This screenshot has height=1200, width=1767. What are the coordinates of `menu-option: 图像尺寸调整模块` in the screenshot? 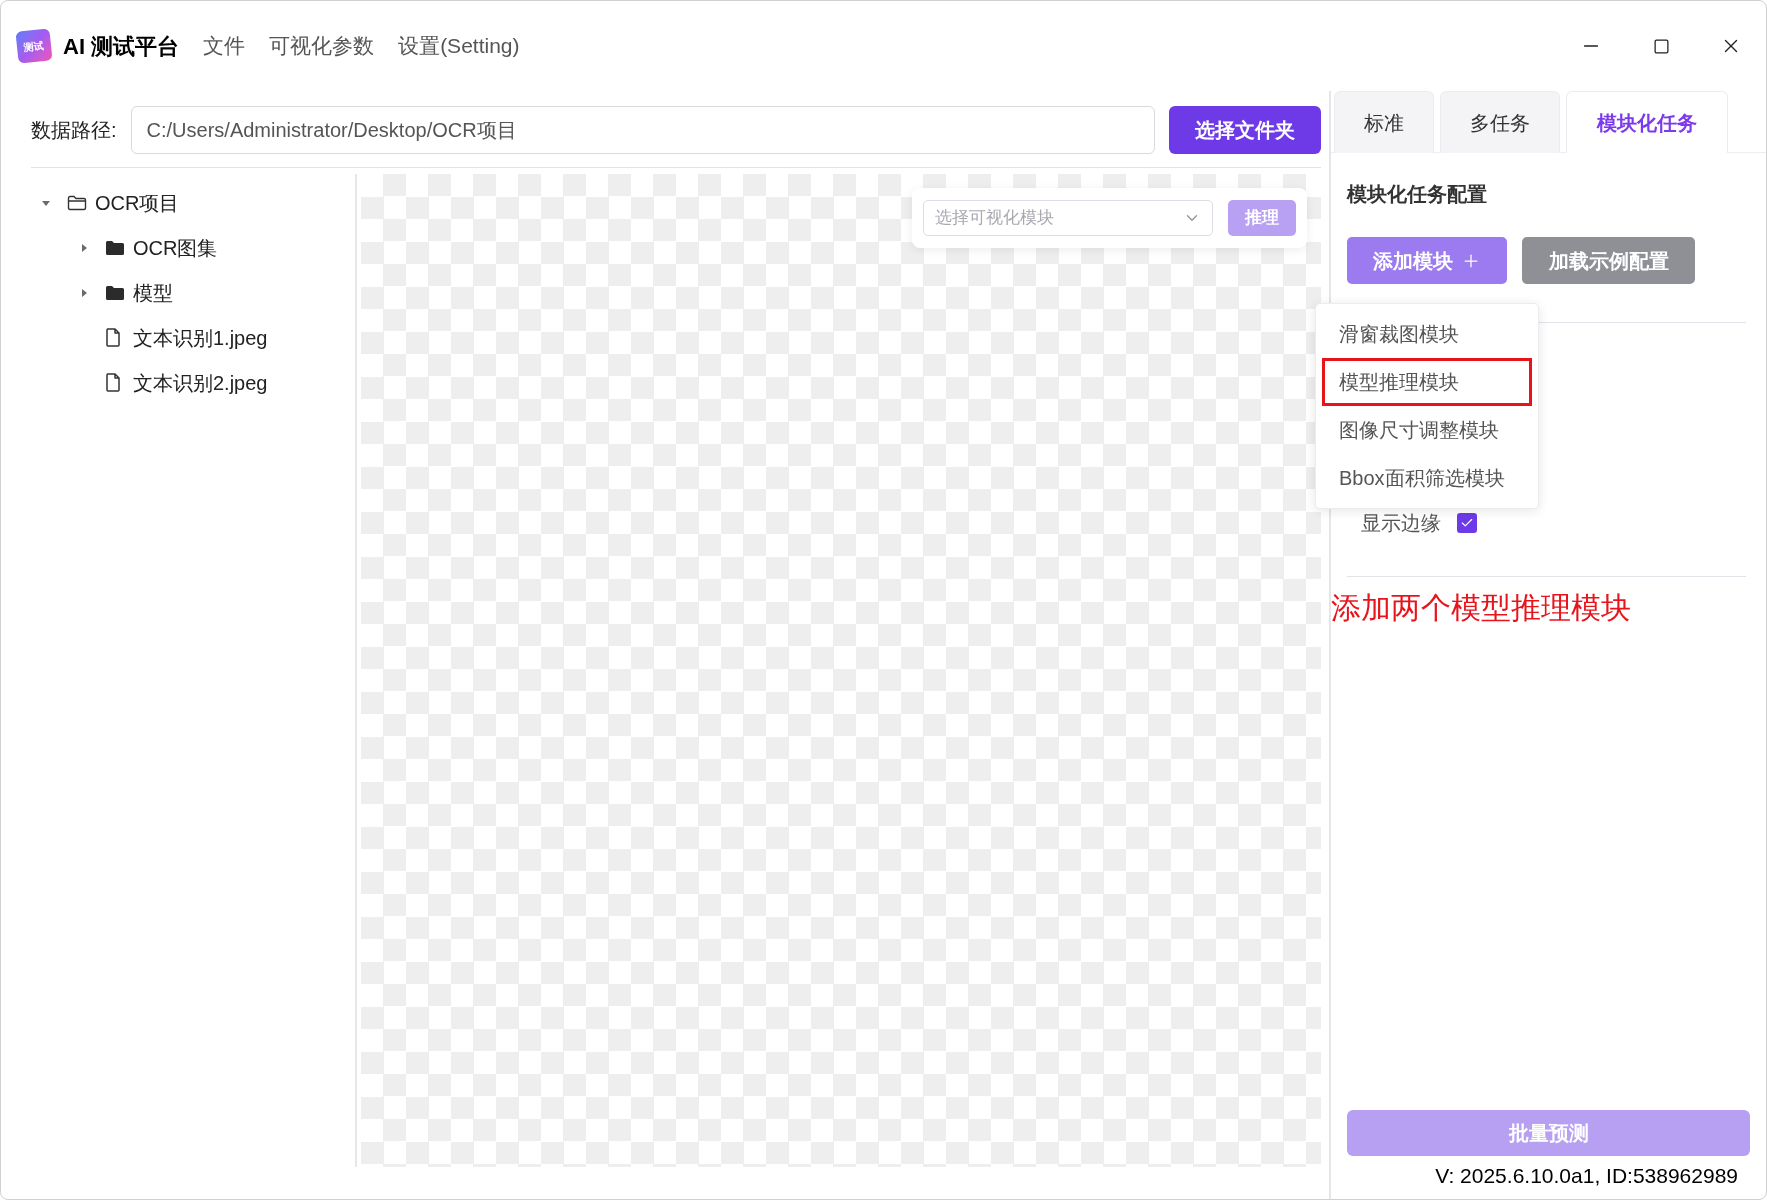 It's located at (1427, 430).